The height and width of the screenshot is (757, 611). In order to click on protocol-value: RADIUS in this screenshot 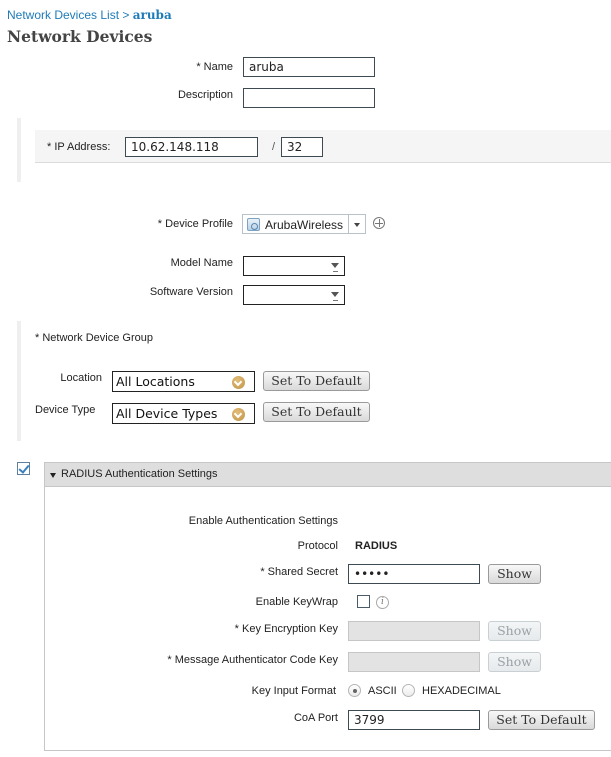, I will do `click(376, 546)`.